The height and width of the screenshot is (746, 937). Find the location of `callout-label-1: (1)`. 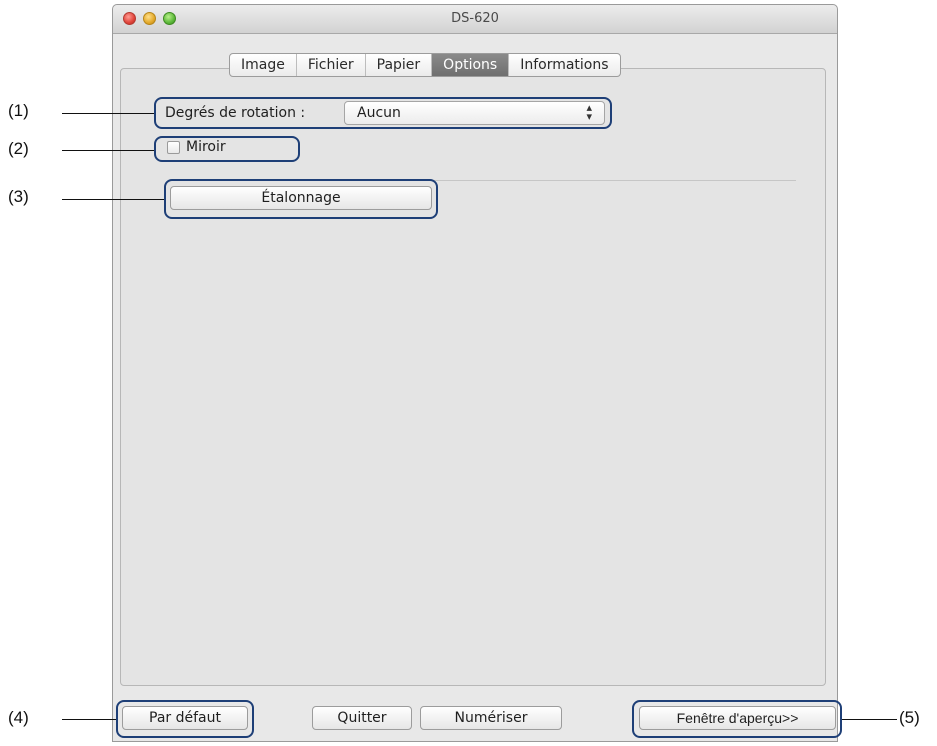

callout-label-1: (1) is located at coordinates (18, 110).